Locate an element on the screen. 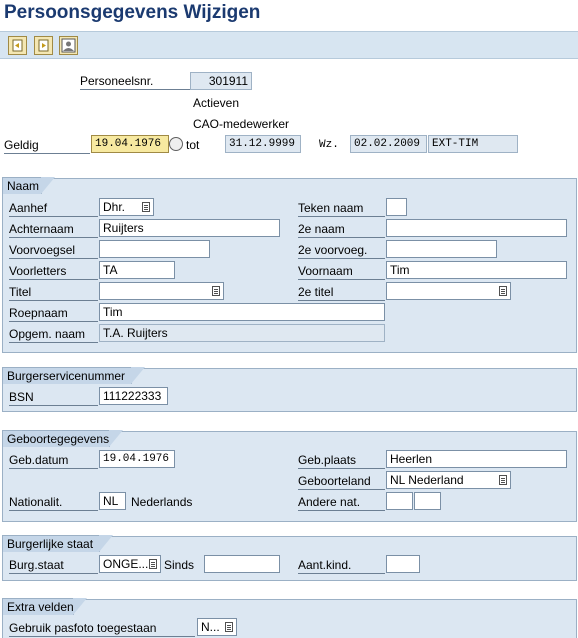  aanhef-select: Dhr. is located at coordinates (126, 207).